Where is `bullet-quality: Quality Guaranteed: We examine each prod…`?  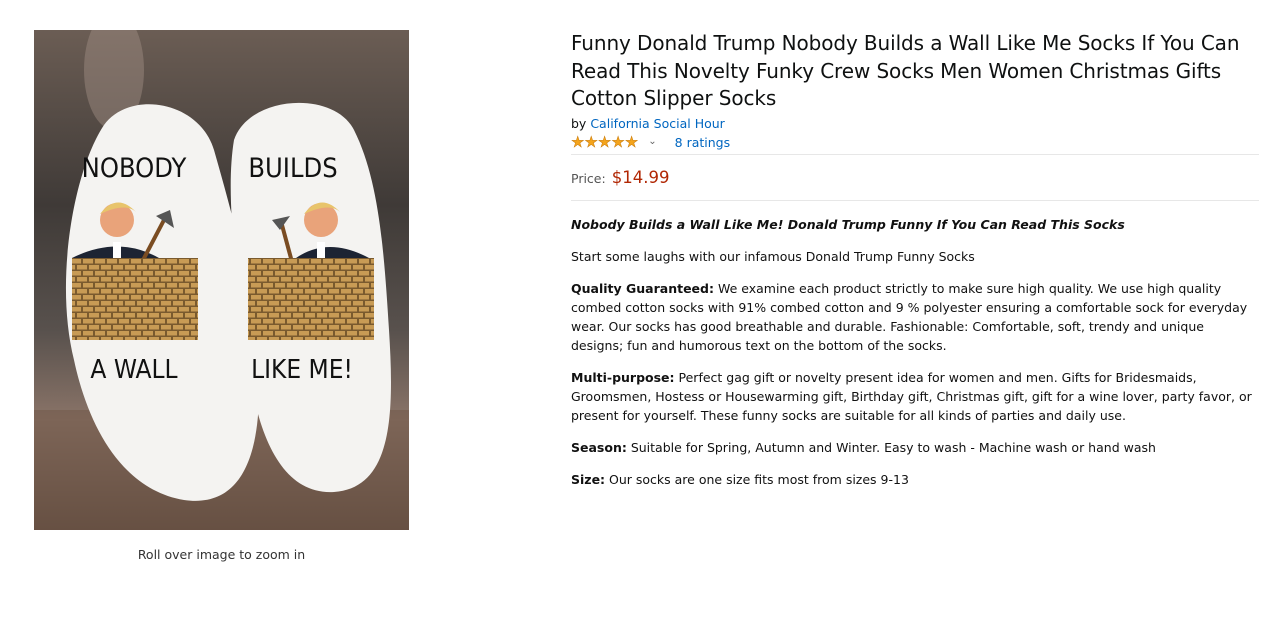
bullet-quality: Quality Guaranteed: We examine each prod… is located at coordinates (915, 317).